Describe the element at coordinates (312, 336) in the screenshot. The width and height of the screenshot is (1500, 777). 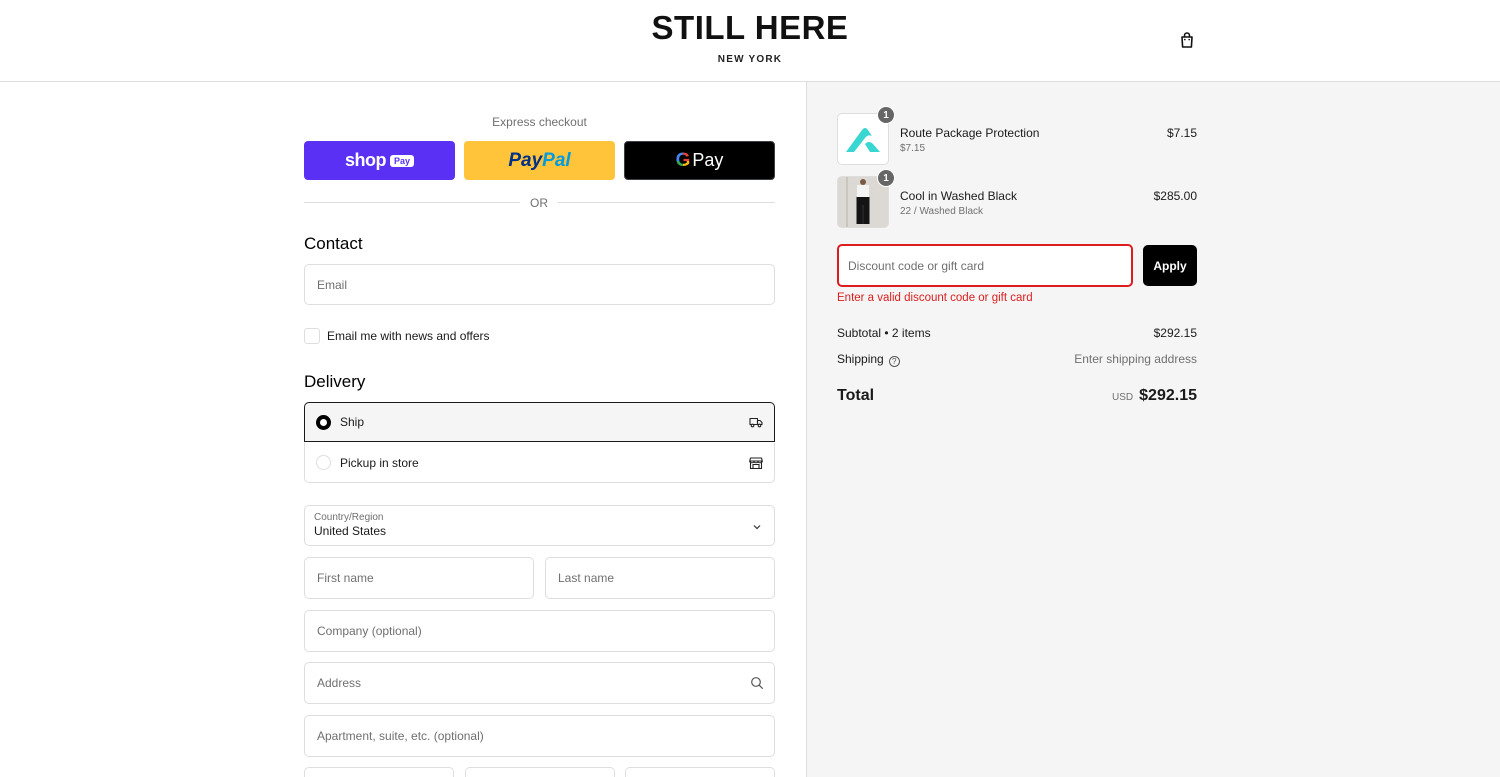
I see `newsletter-checkbox` at that location.